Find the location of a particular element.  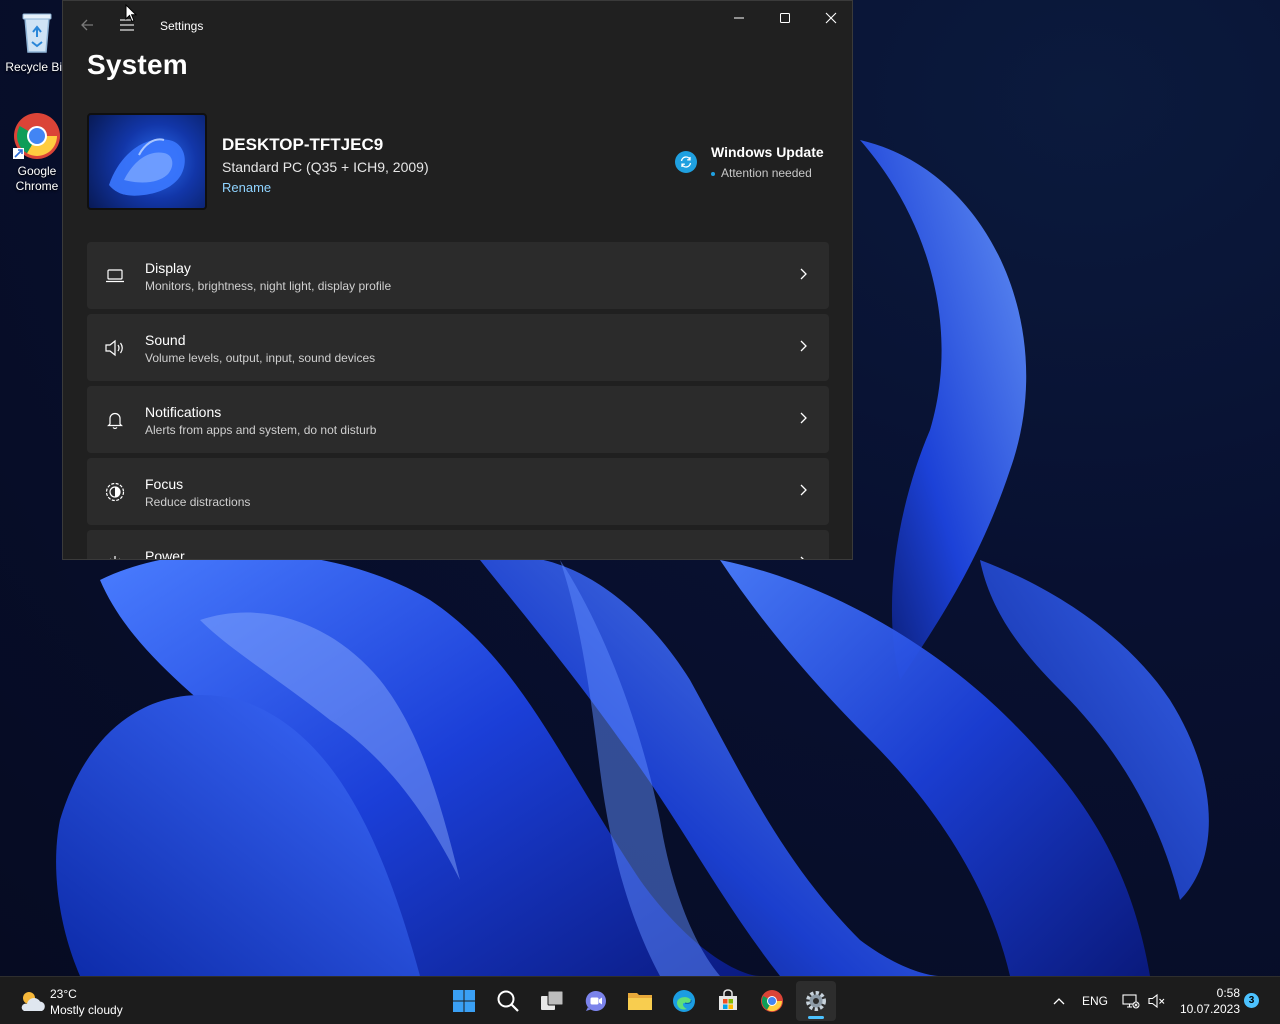

maximize-icon is located at coordinates (785, 18).